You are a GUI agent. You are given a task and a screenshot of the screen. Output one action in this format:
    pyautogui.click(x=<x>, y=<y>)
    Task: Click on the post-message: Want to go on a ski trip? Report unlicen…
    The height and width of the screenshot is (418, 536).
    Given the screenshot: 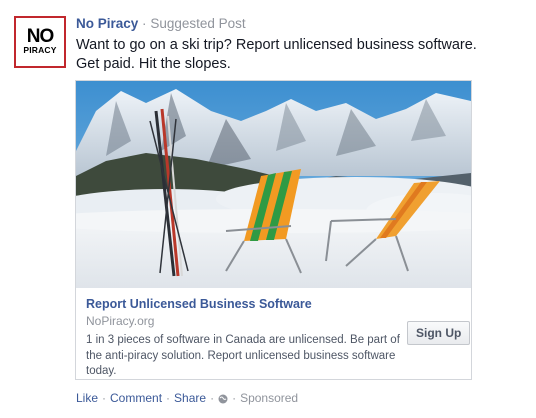 What is the action you would take?
    pyautogui.click(x=296, y=55)
    